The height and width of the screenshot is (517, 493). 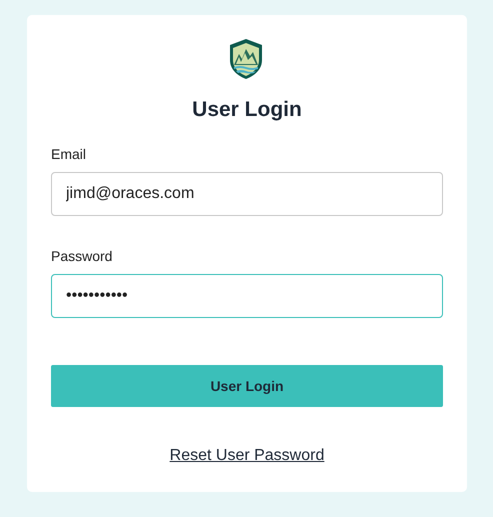 What do you see at coordinates (69, 154) in the screenshot?
I see `field-label: Email` at bounding box center [69, 154].